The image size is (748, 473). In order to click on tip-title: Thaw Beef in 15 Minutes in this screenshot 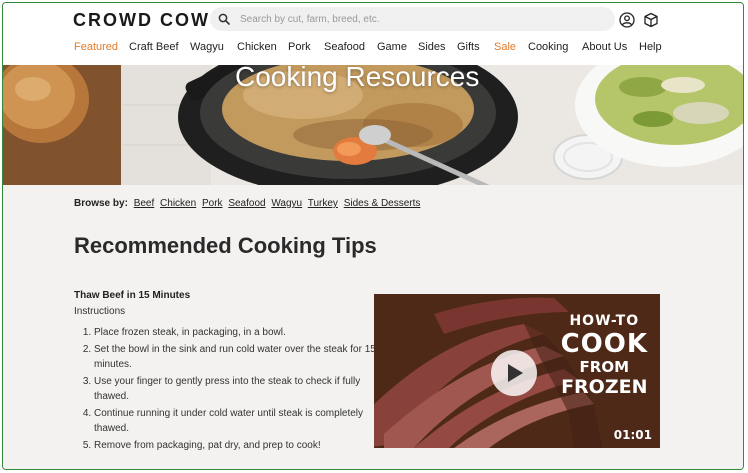, I will do `click(132, 295)`.